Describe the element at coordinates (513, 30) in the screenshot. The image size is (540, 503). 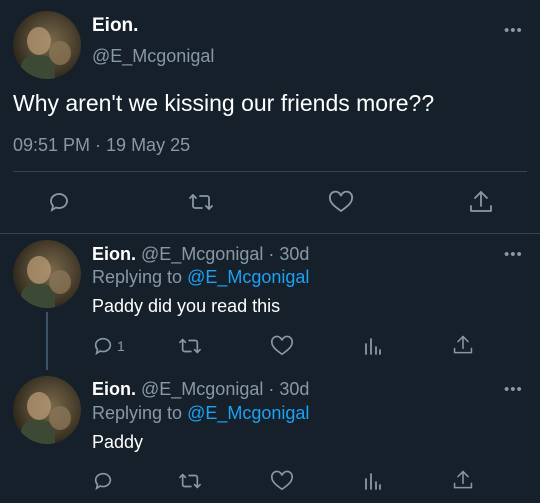
I see `main-more-options-icon: •••` at that location.